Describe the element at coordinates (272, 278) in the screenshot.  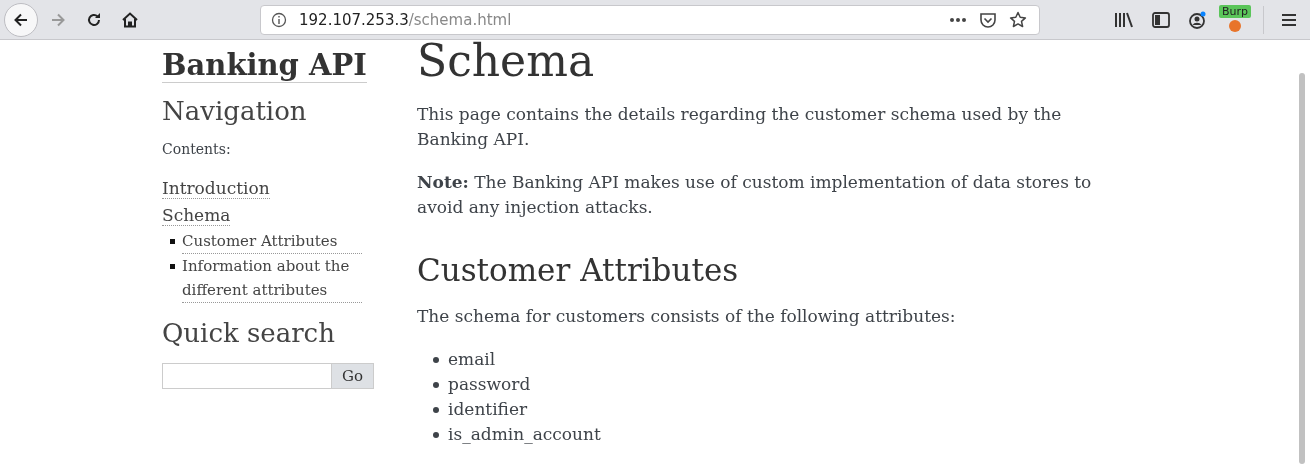
I see `toc-link: Information about the different attributes` at that location.